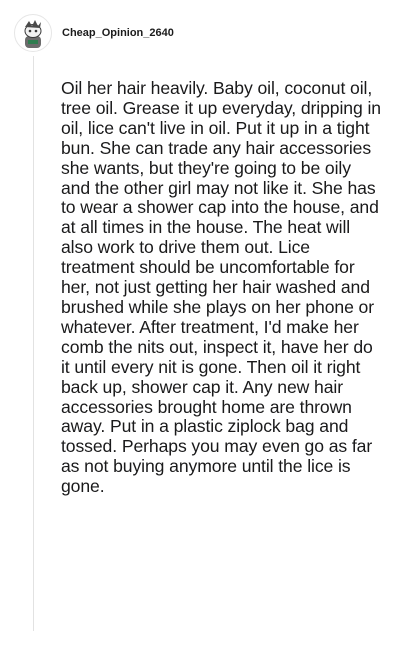 The height and width of the screenshot is (647, 400). What do you see at coordinates (118, 33) in the screenshot?
I see `username: Cheap_Opinion_2640` at bounding box center [118, 33].